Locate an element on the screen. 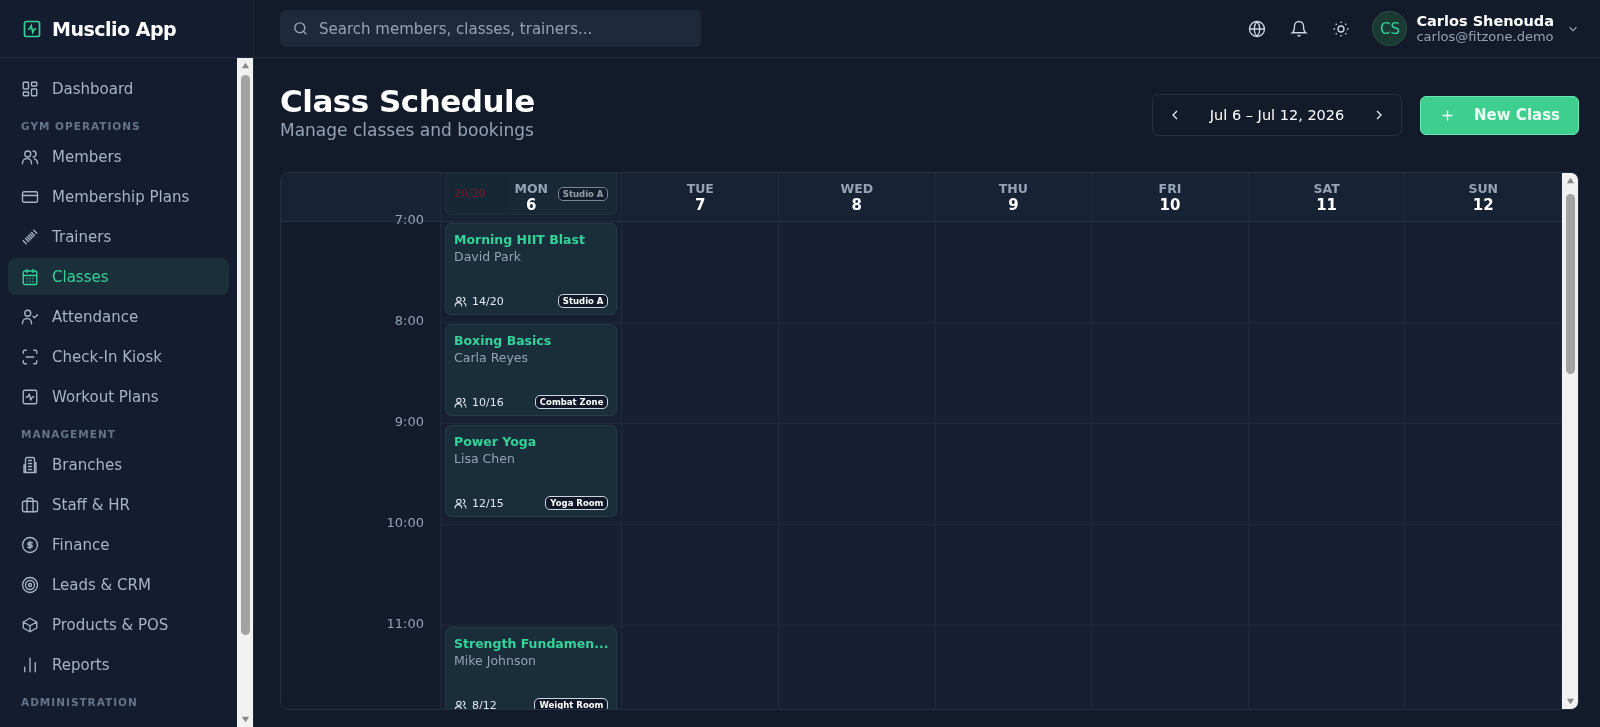 The width and height of the screenshot is (1600, 727). room-tag: Weight Room is located at coordinates (571, 703).